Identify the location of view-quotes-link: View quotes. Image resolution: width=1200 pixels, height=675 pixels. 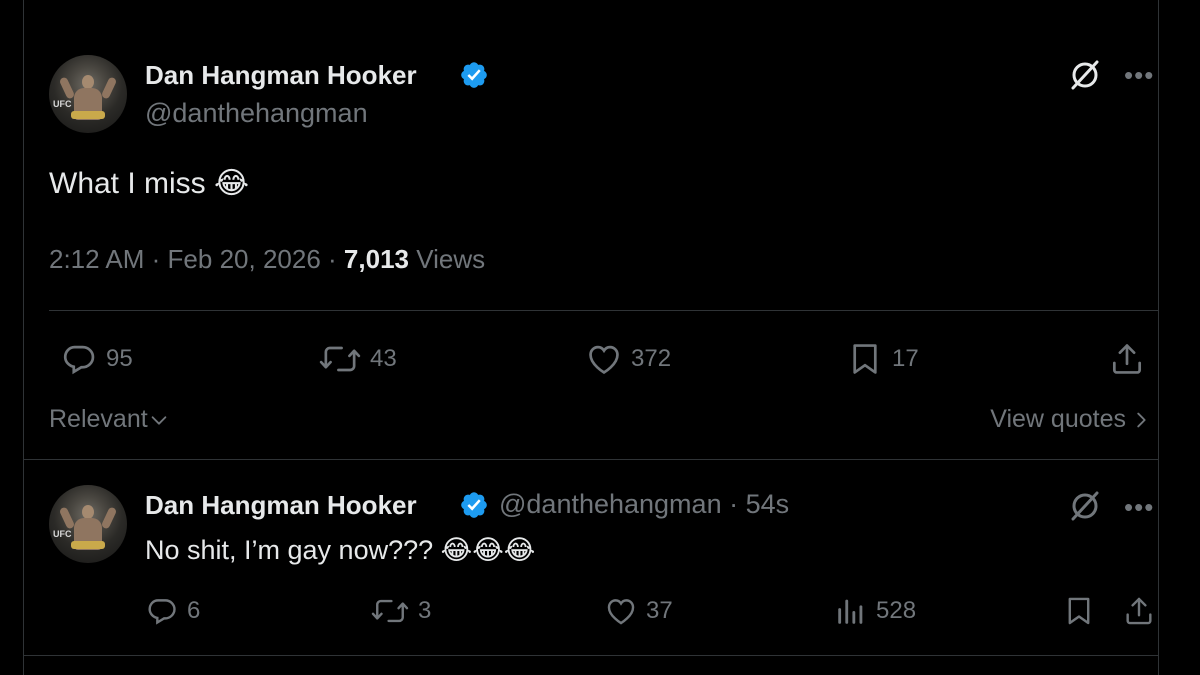
(1071, 419).